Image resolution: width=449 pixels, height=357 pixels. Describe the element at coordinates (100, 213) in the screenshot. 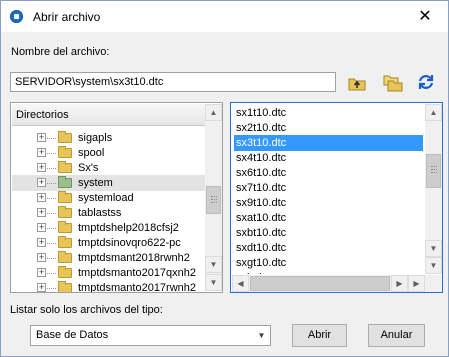

I see `directory-item-label: tablastss` at that location.